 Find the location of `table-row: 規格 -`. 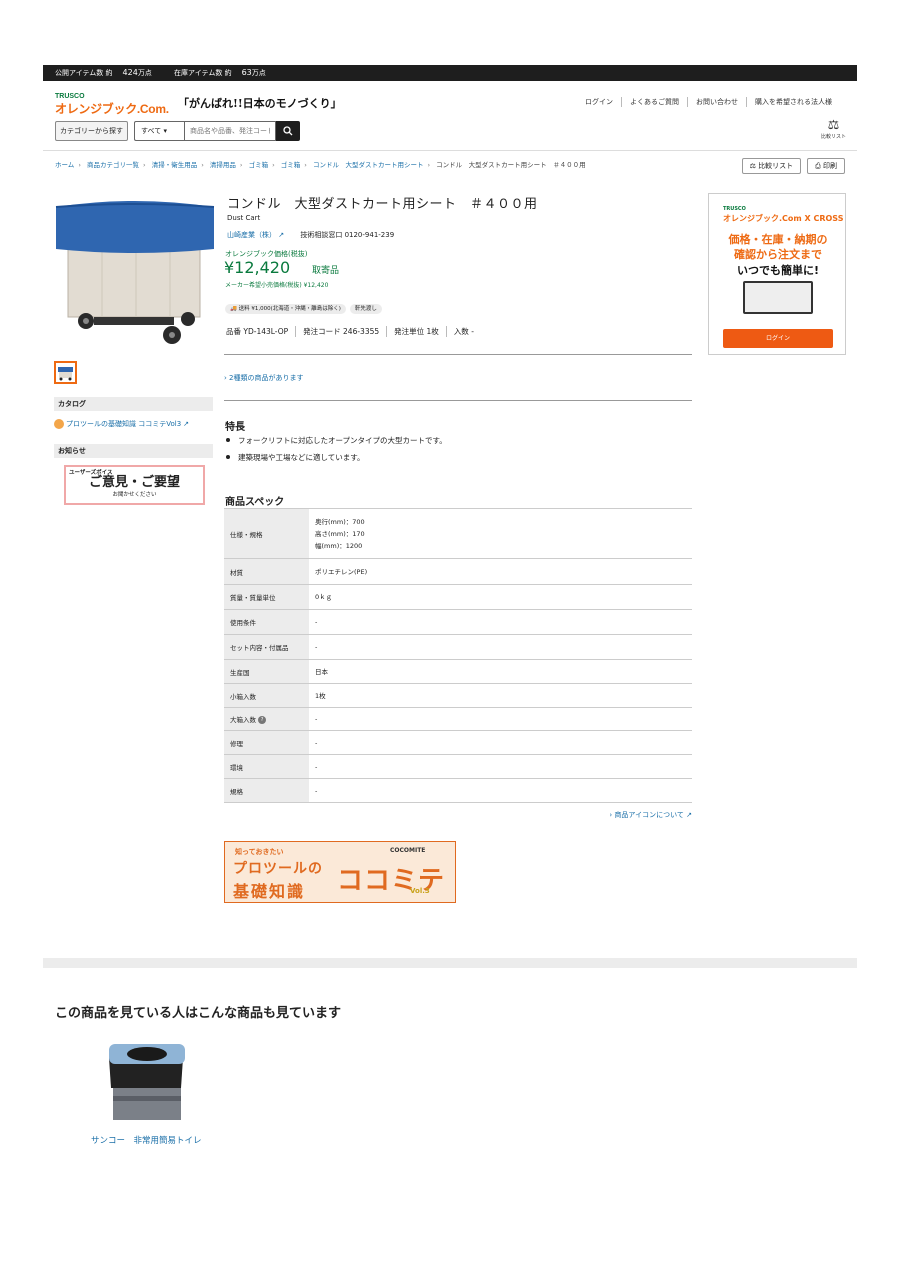

table-row: 規格 - is located at coordinates (458, 790).